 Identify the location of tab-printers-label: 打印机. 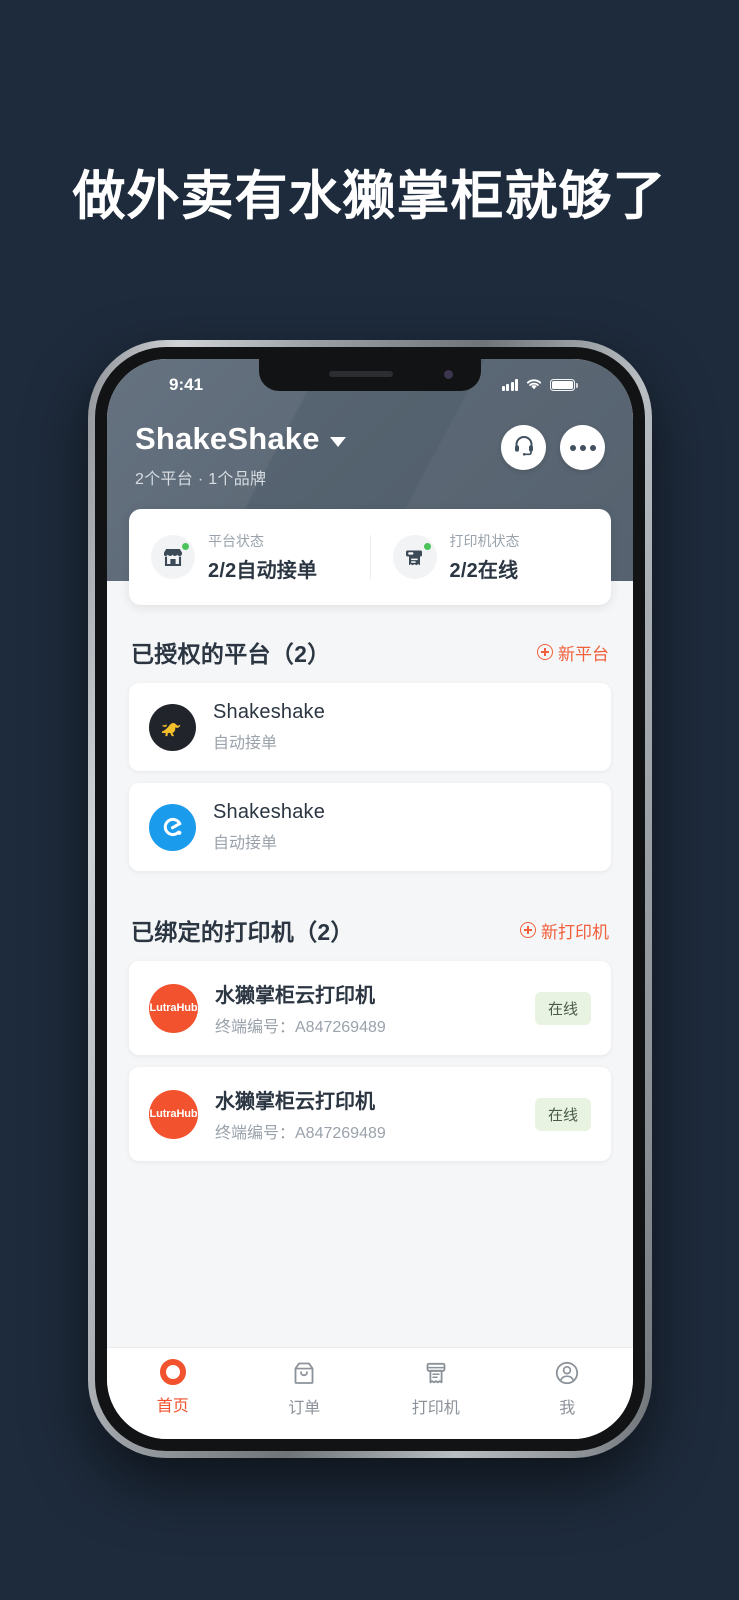
(435, 1408).